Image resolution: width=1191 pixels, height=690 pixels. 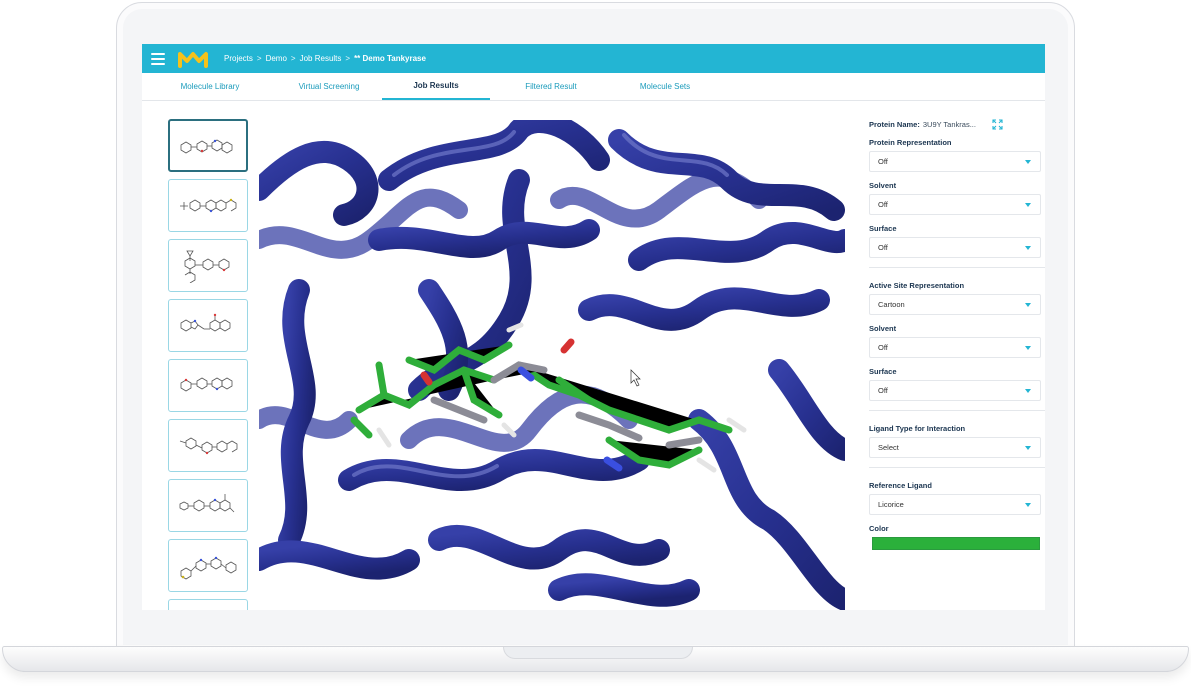 I want to click on active-site-surface-label: Surface, so click(x=883, y=371).